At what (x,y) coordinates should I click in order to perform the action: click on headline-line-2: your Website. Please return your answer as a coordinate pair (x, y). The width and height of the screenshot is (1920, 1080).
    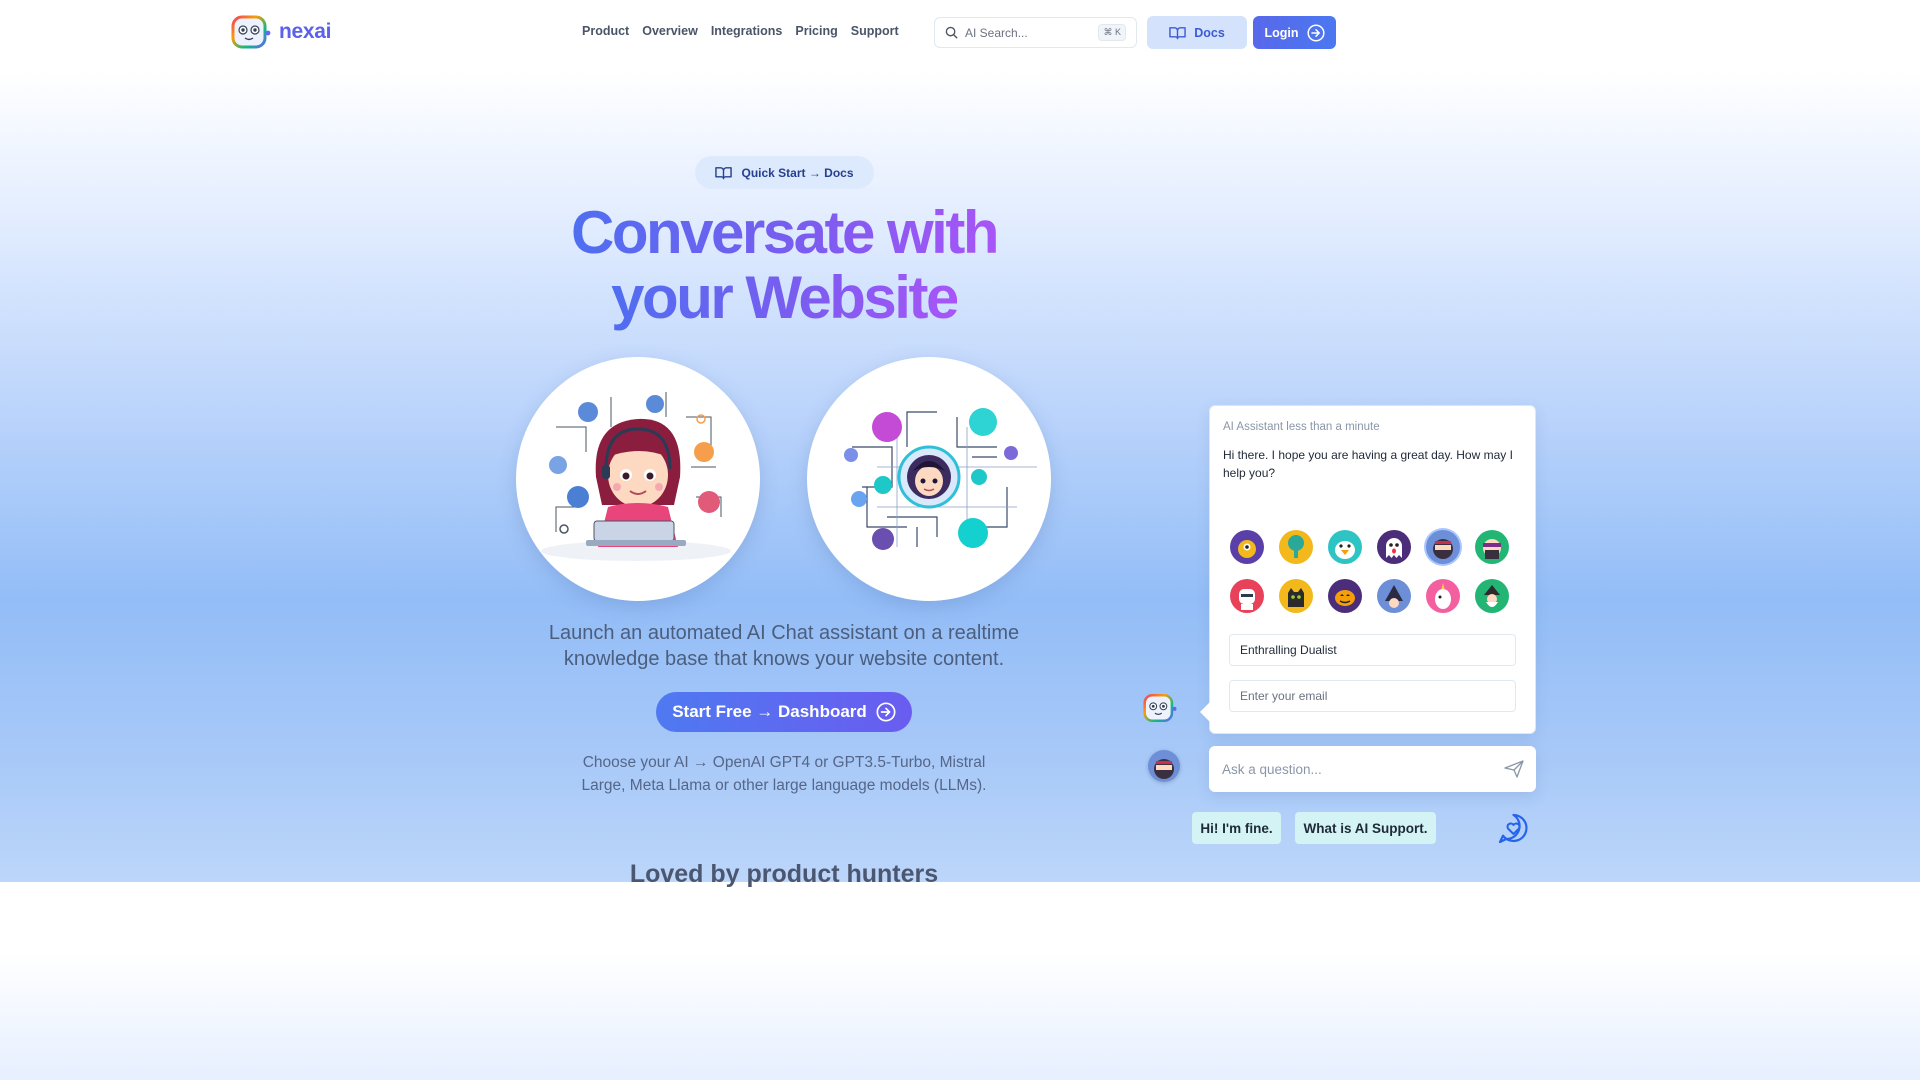
    Looking at the image, I should click on (785, 297).